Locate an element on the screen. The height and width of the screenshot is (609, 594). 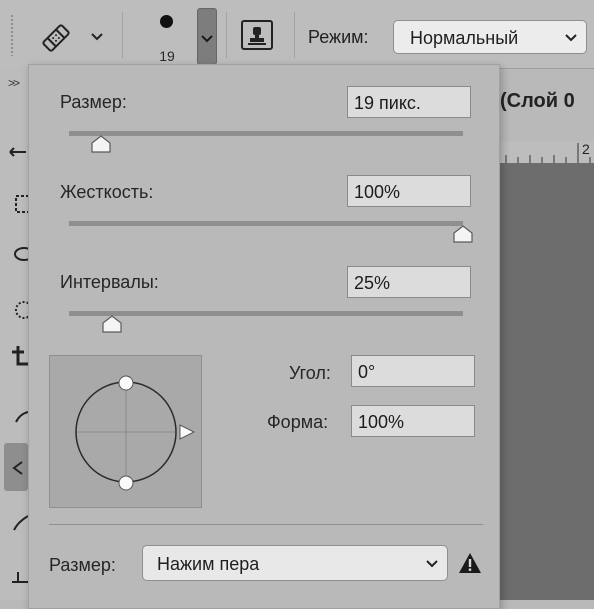
tool-preset-chevron-down-icon is located at coordinates (97, 37).